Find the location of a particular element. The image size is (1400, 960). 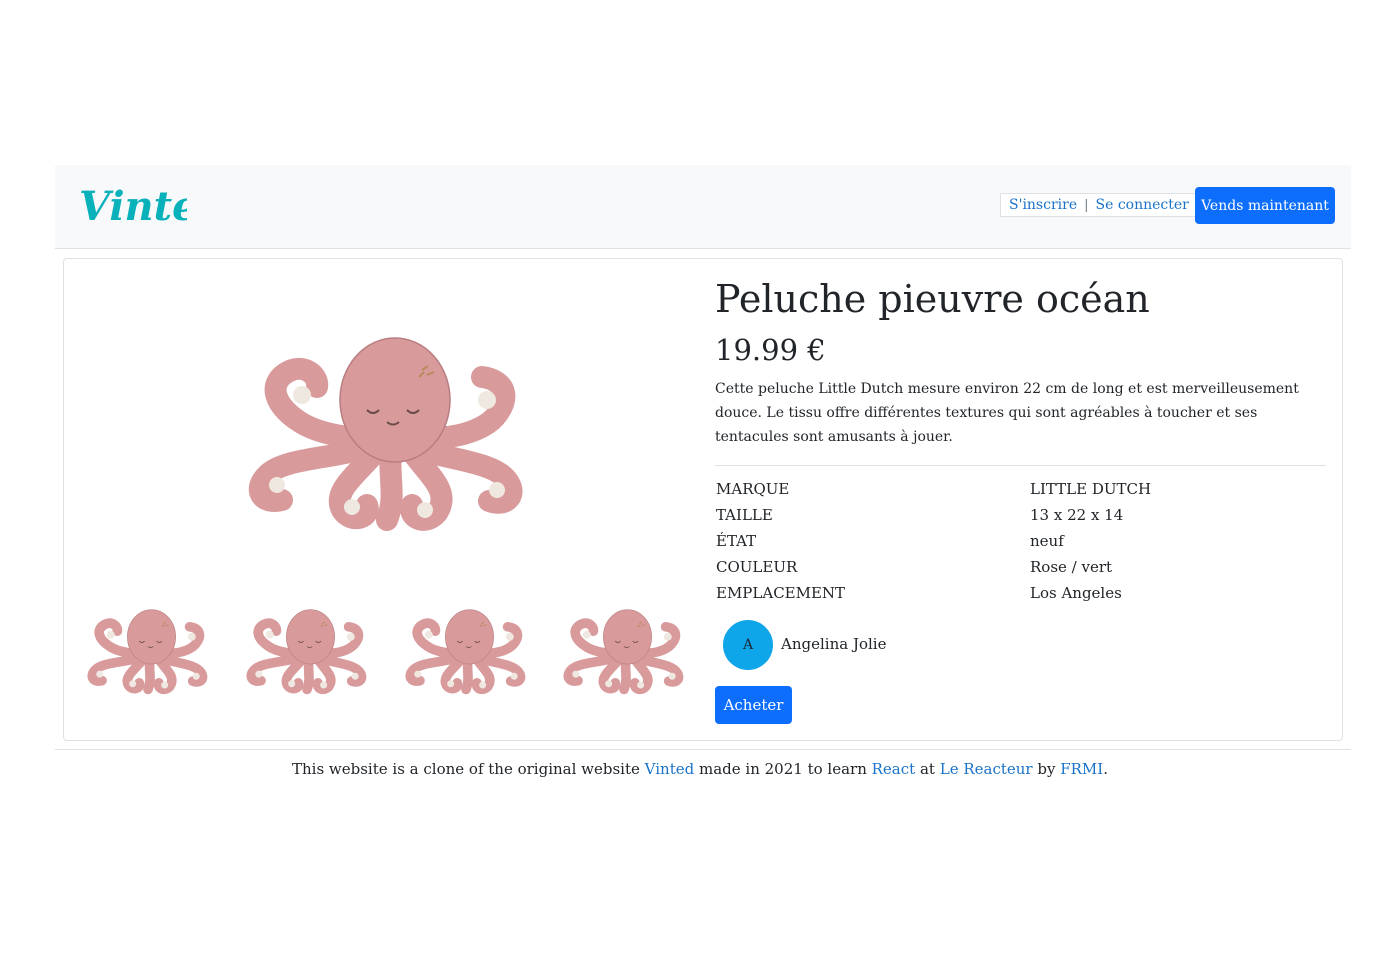

logo-text: Vinted is located at coordinates (133, 206).